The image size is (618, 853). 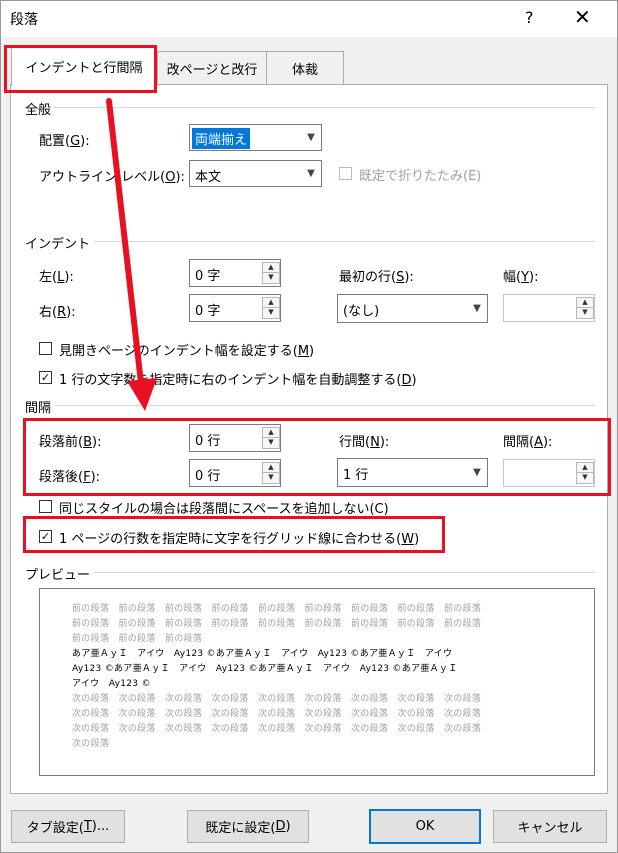 I want to click on arrow-head-icon, so click(x=142, y=394).